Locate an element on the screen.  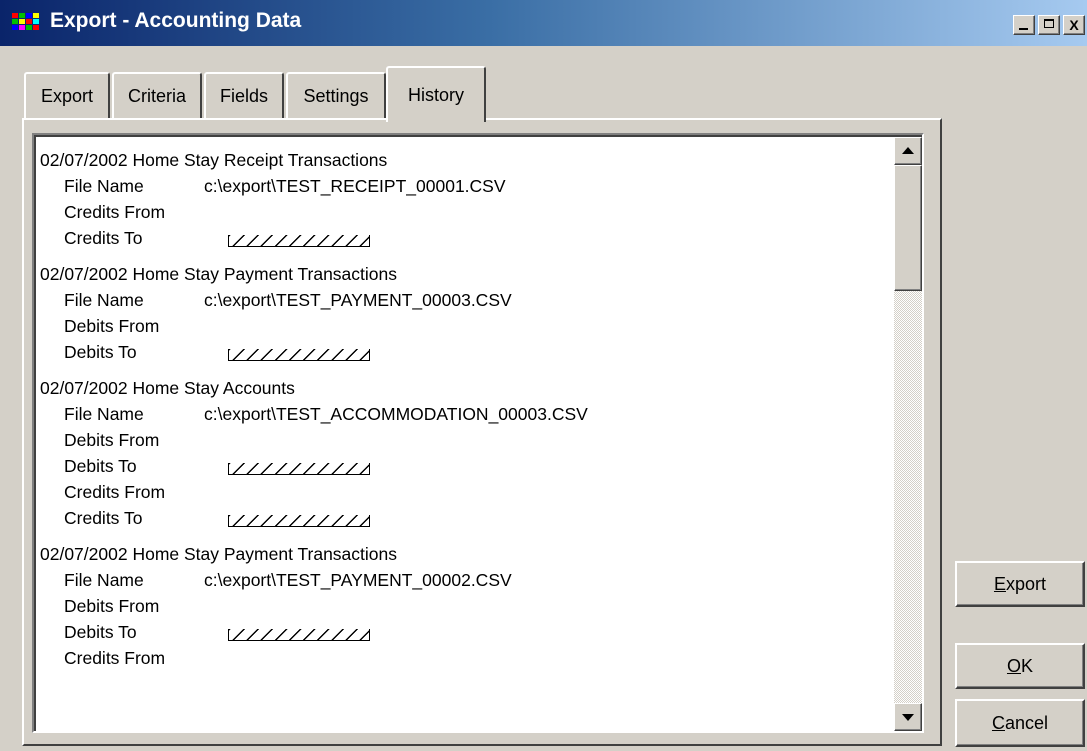
maximize-button is located at coordinates (1049, 25).